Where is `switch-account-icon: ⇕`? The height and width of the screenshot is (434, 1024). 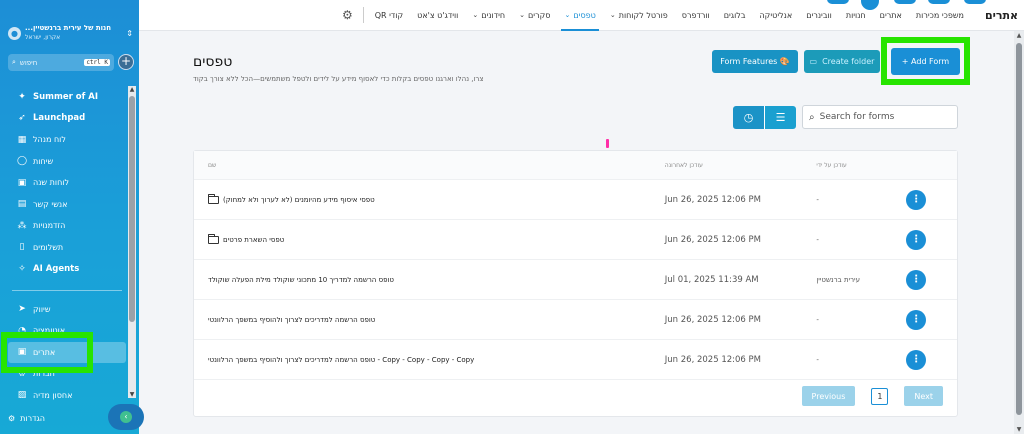
switch-account-icon: ⇕ is located at coordinates (129, 33).